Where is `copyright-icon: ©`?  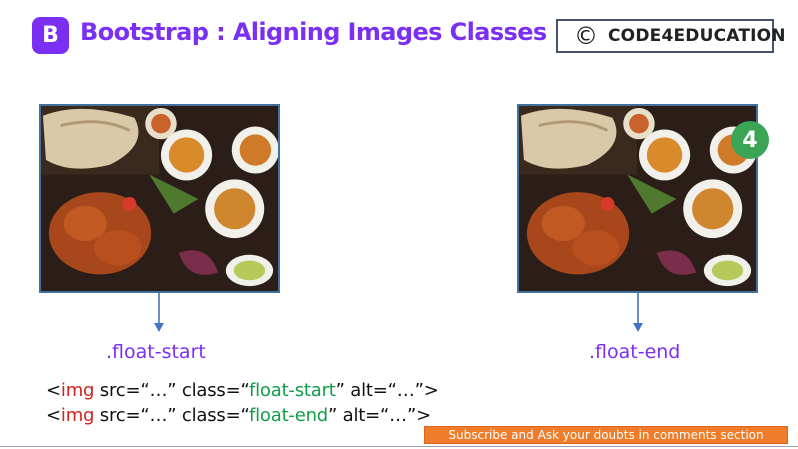
copyright-icon: © is located at coordinates (586, 36).